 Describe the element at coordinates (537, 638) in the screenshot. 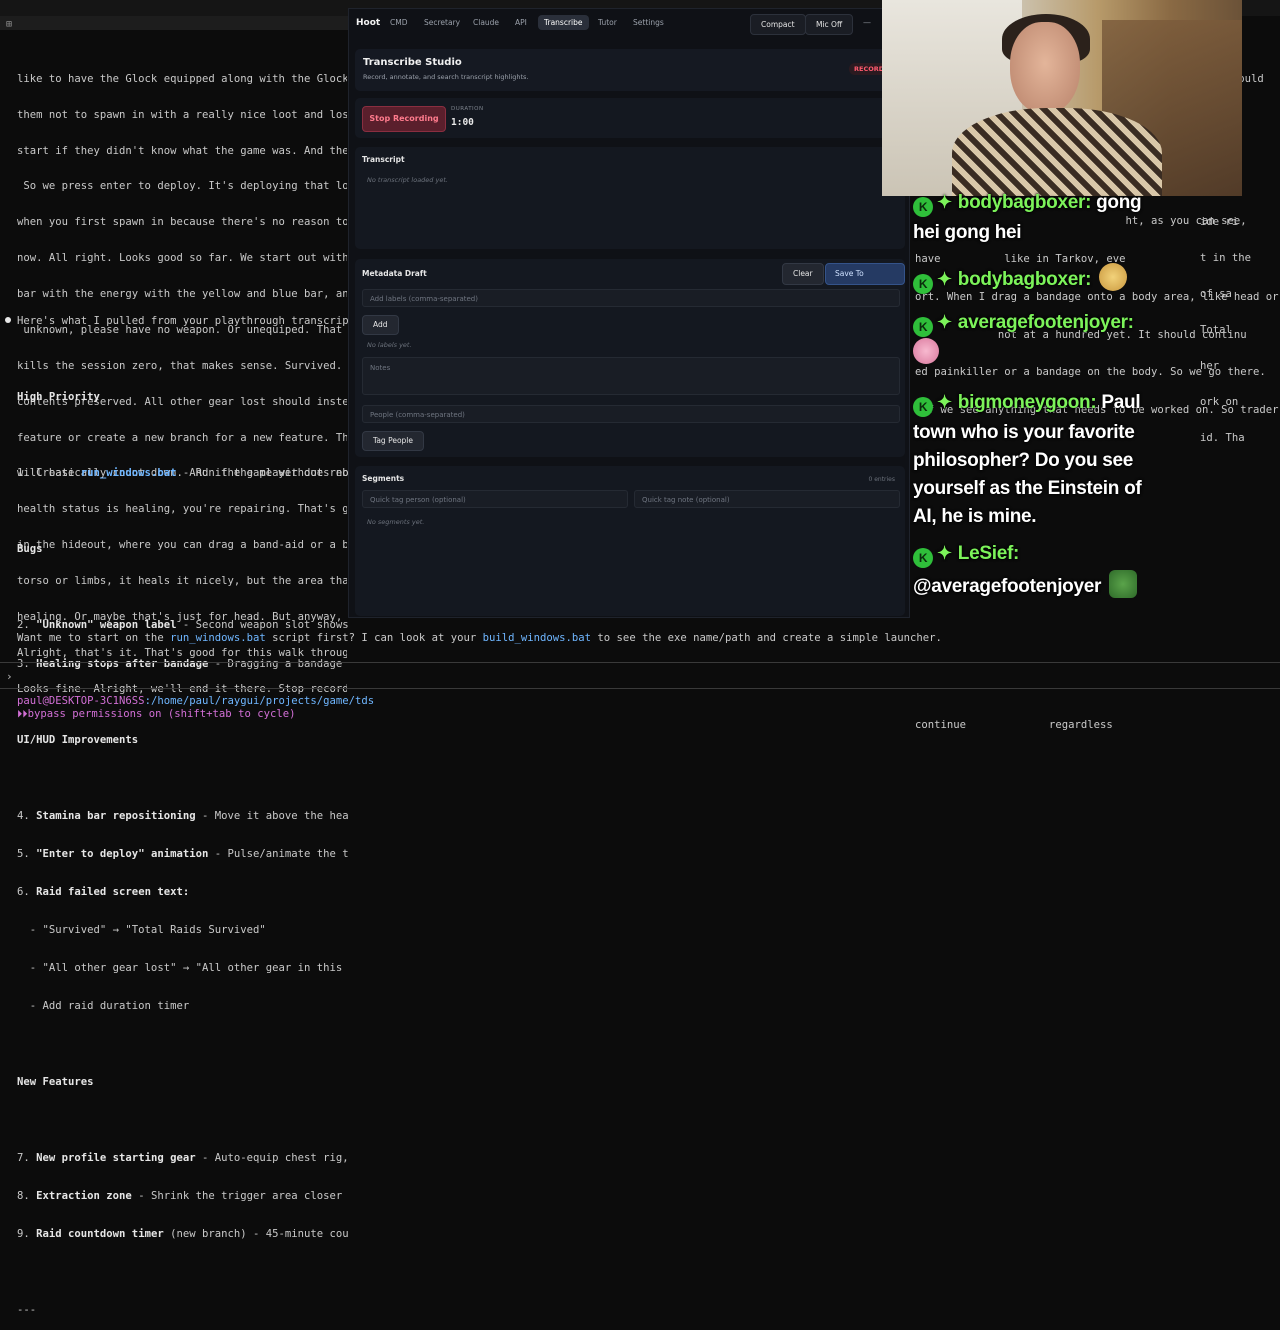

I see `question-code: build_windows.bat` at that location.